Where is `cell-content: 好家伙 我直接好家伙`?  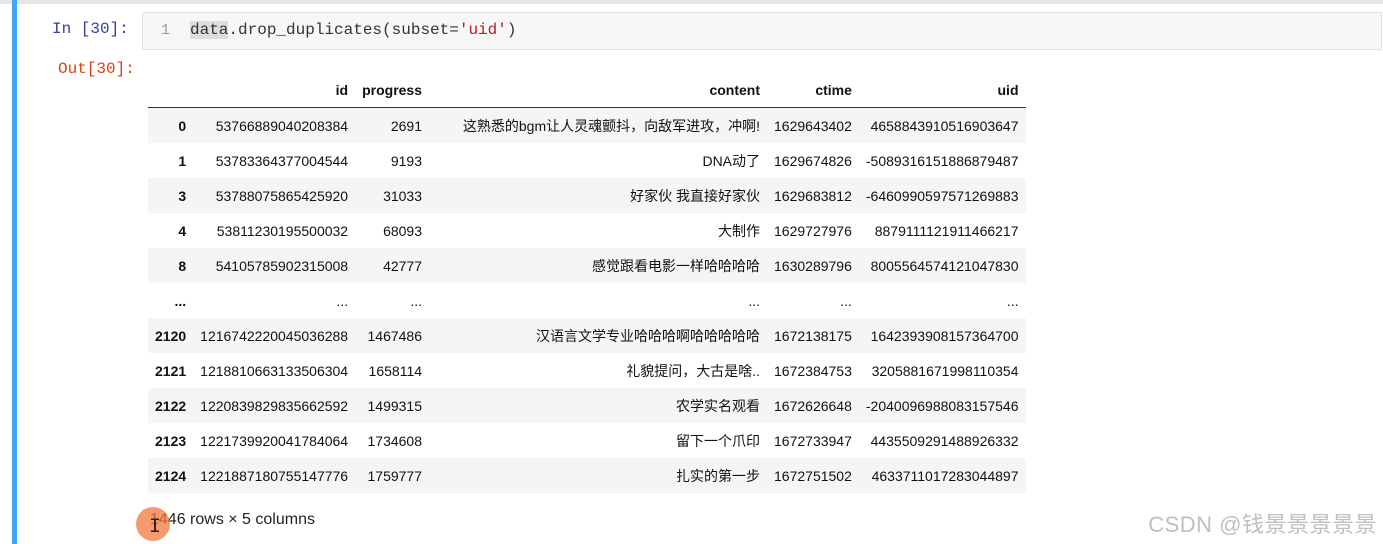 cell-content: 好家伙 我直接好家伙 is located at coordinates (695, 195).